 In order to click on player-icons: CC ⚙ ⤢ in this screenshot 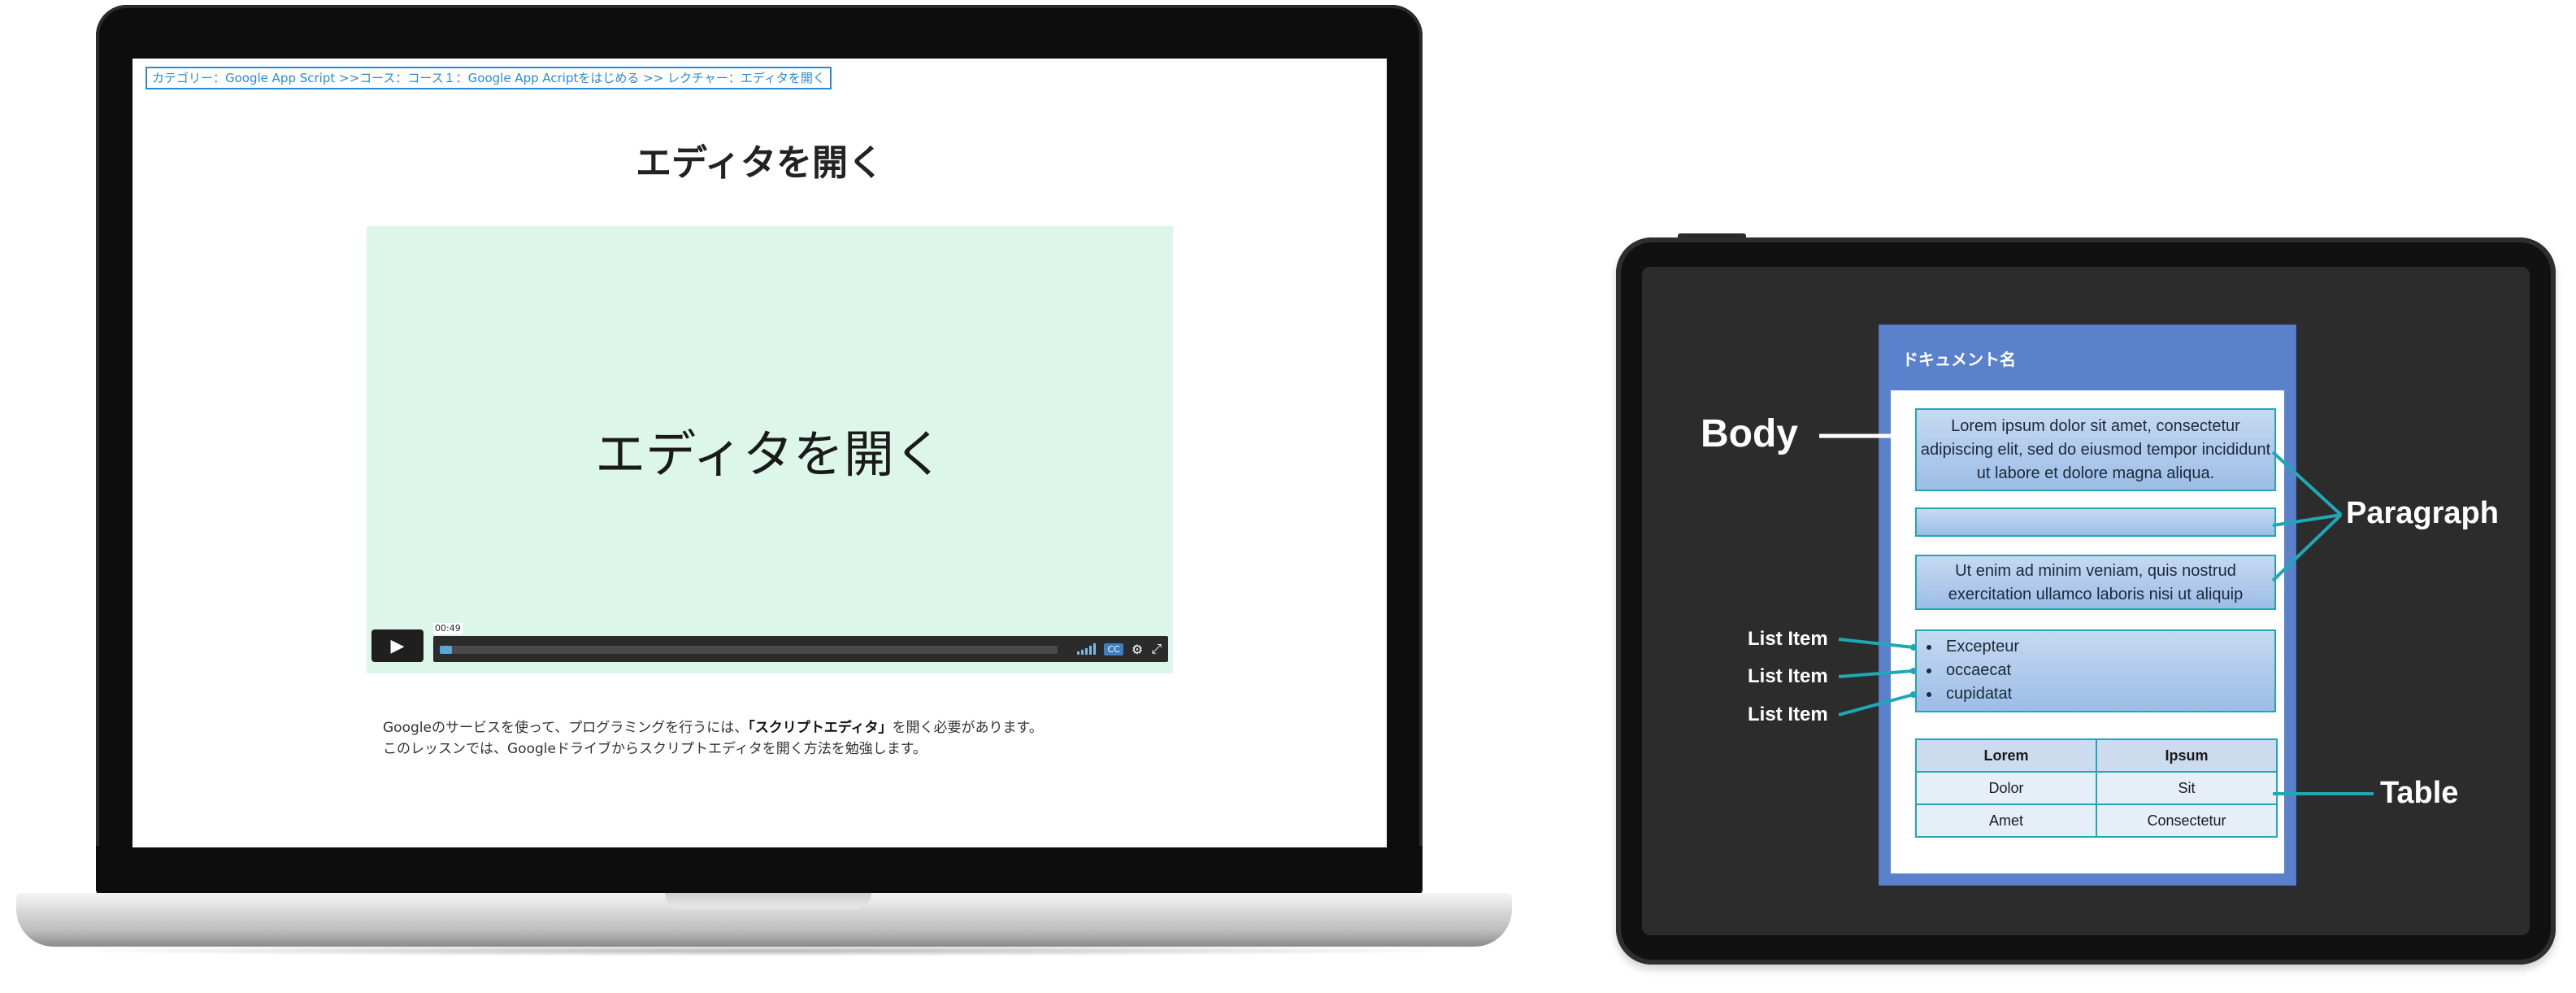, I will do `click(1119, 649)`.